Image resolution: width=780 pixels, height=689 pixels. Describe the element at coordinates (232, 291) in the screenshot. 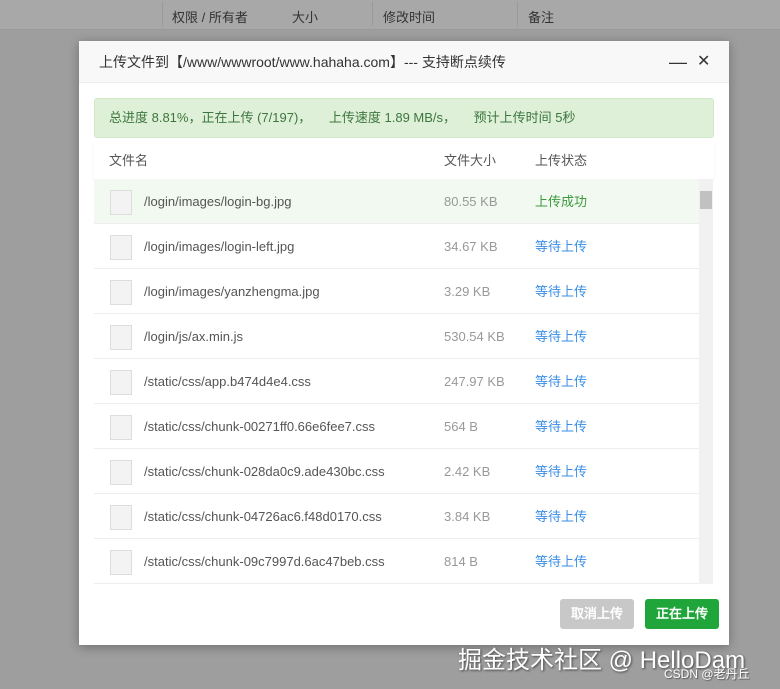

I see `file-name: /login/images/yanzhengma.jpg` at that location.